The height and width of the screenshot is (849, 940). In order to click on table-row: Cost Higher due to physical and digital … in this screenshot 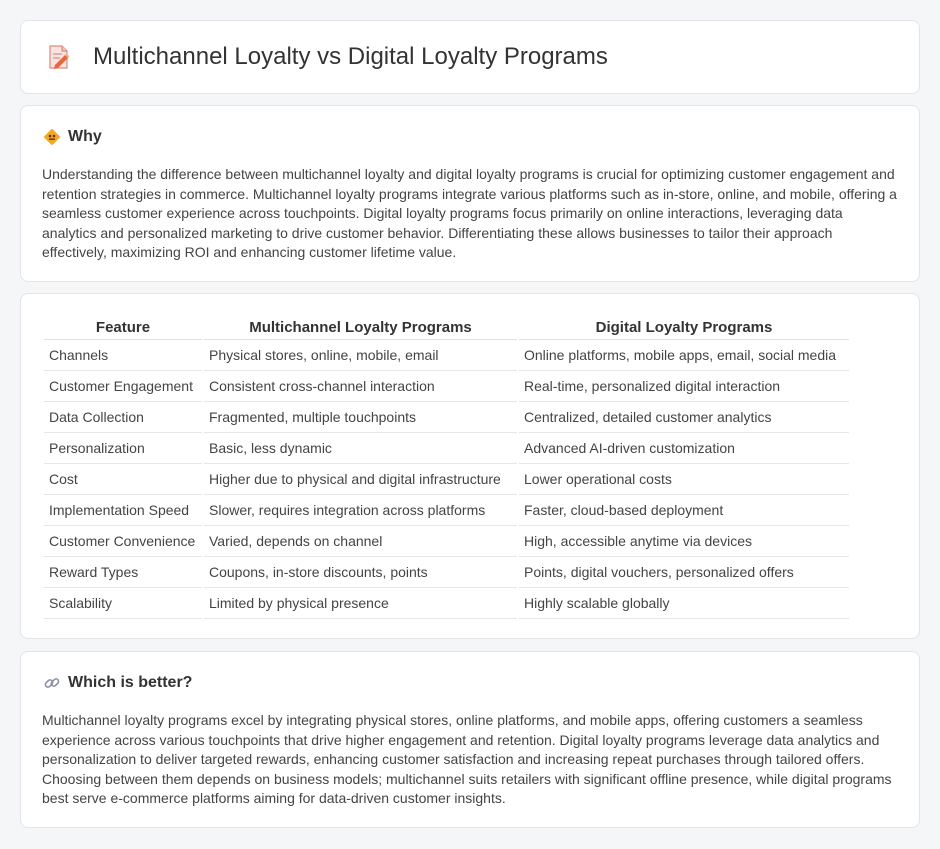, I will do `click(446, 479)`.